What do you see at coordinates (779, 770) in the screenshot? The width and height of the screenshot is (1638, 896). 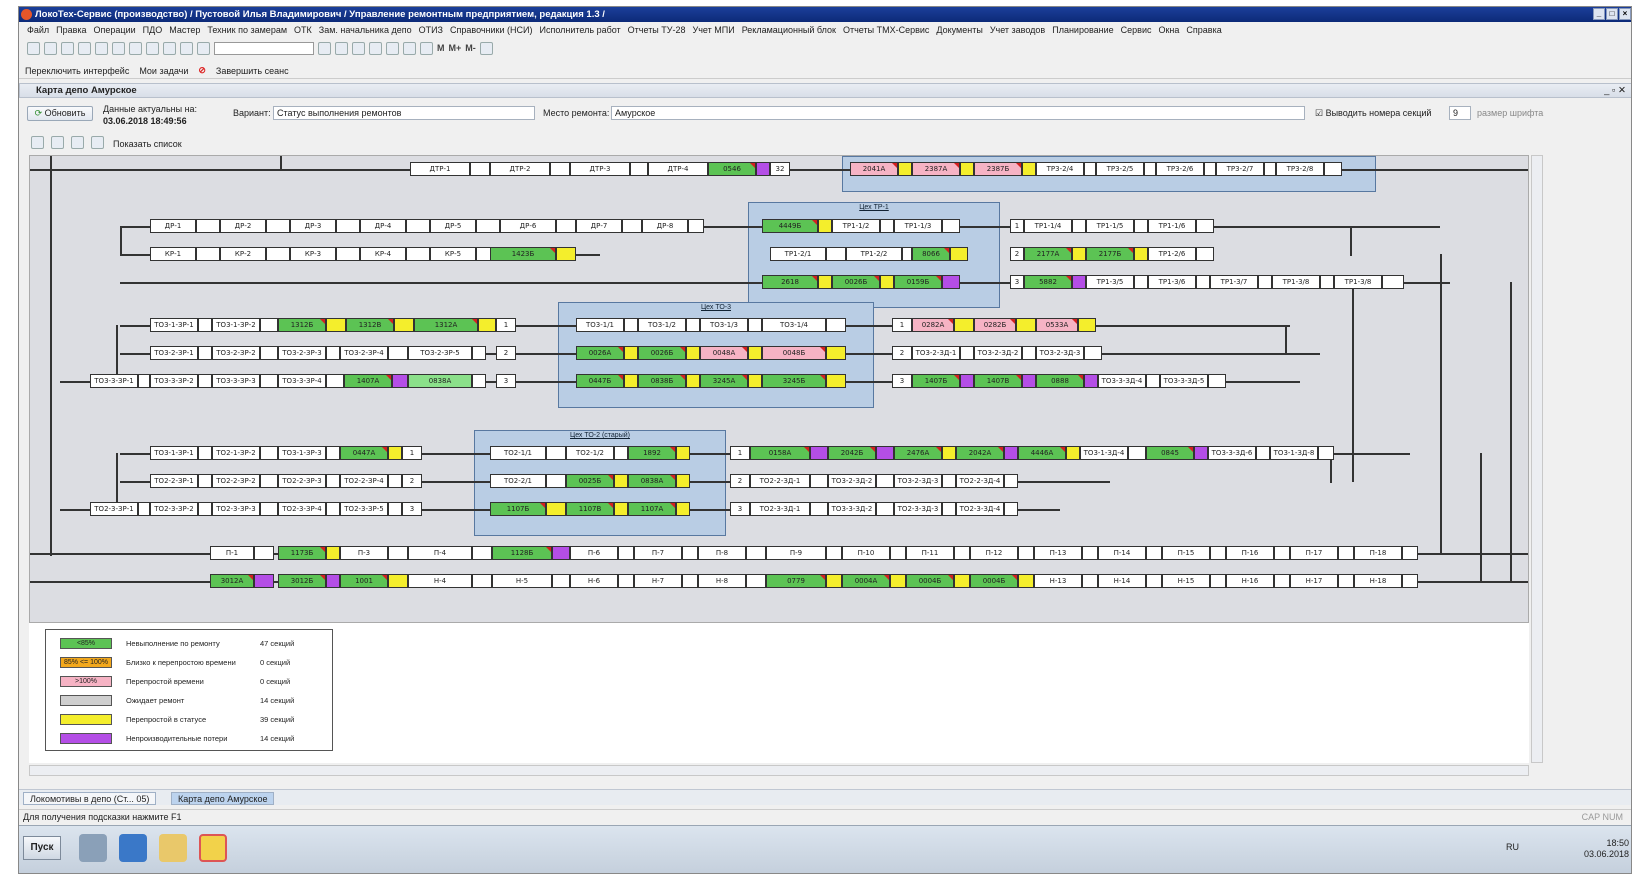 I see `horizontal-scrollbar` at bounding box center [779, 770].